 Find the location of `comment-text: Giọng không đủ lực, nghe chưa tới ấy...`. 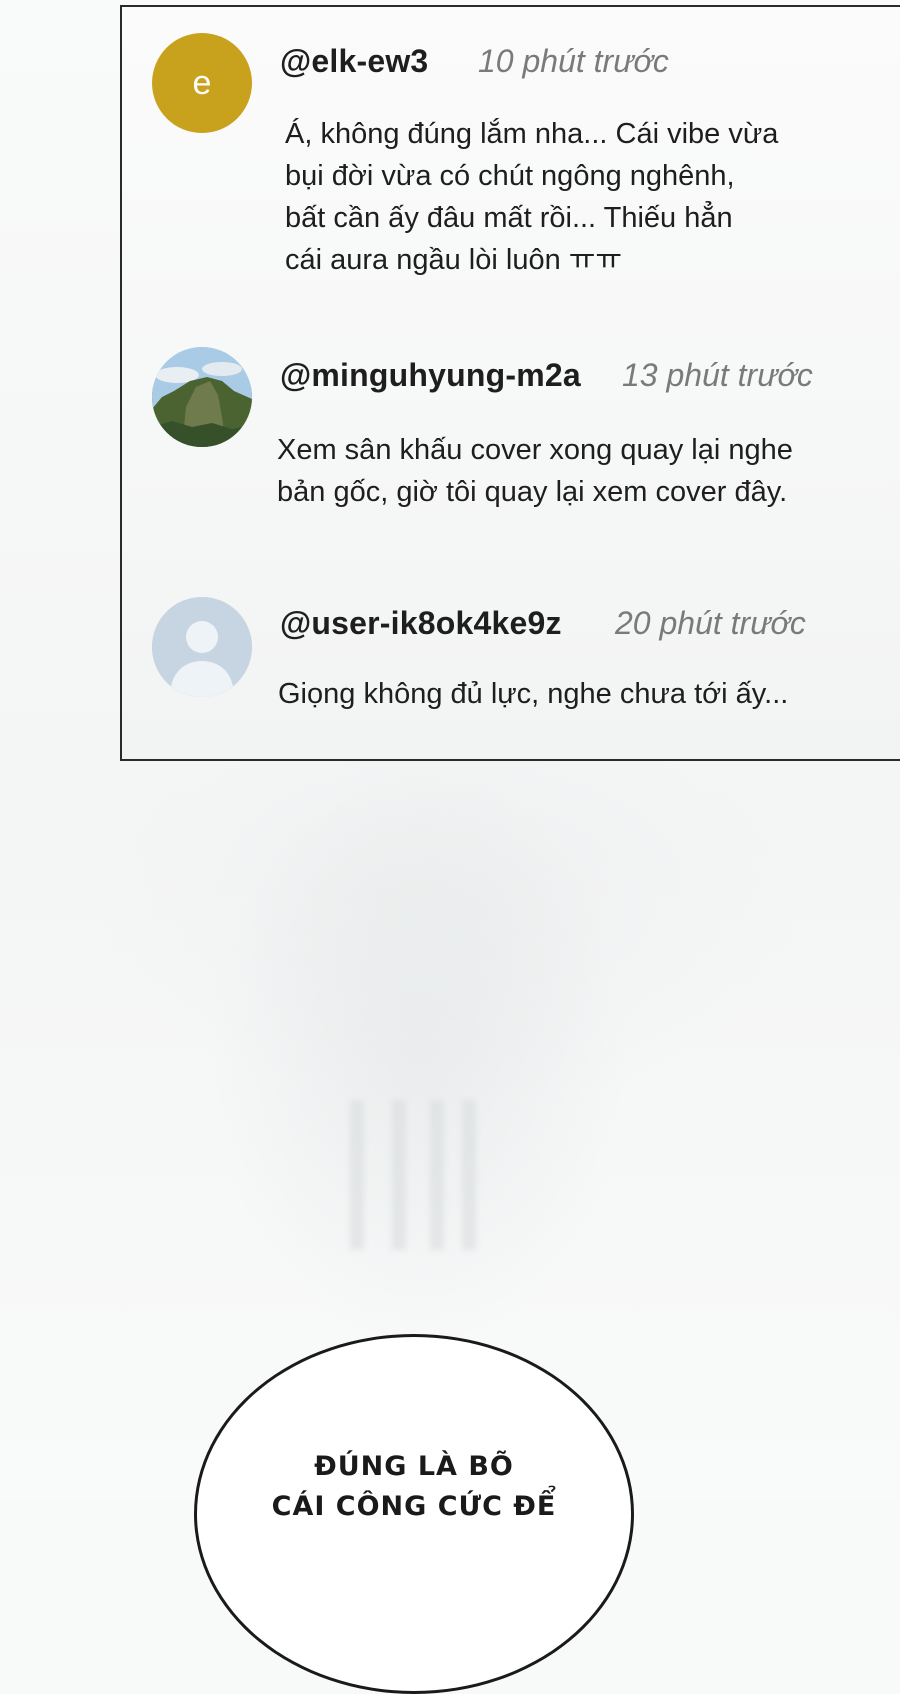

comment-text: Giọng không đủ lực, nghe chưa tới ấy... is located at coordinates (533, 694).